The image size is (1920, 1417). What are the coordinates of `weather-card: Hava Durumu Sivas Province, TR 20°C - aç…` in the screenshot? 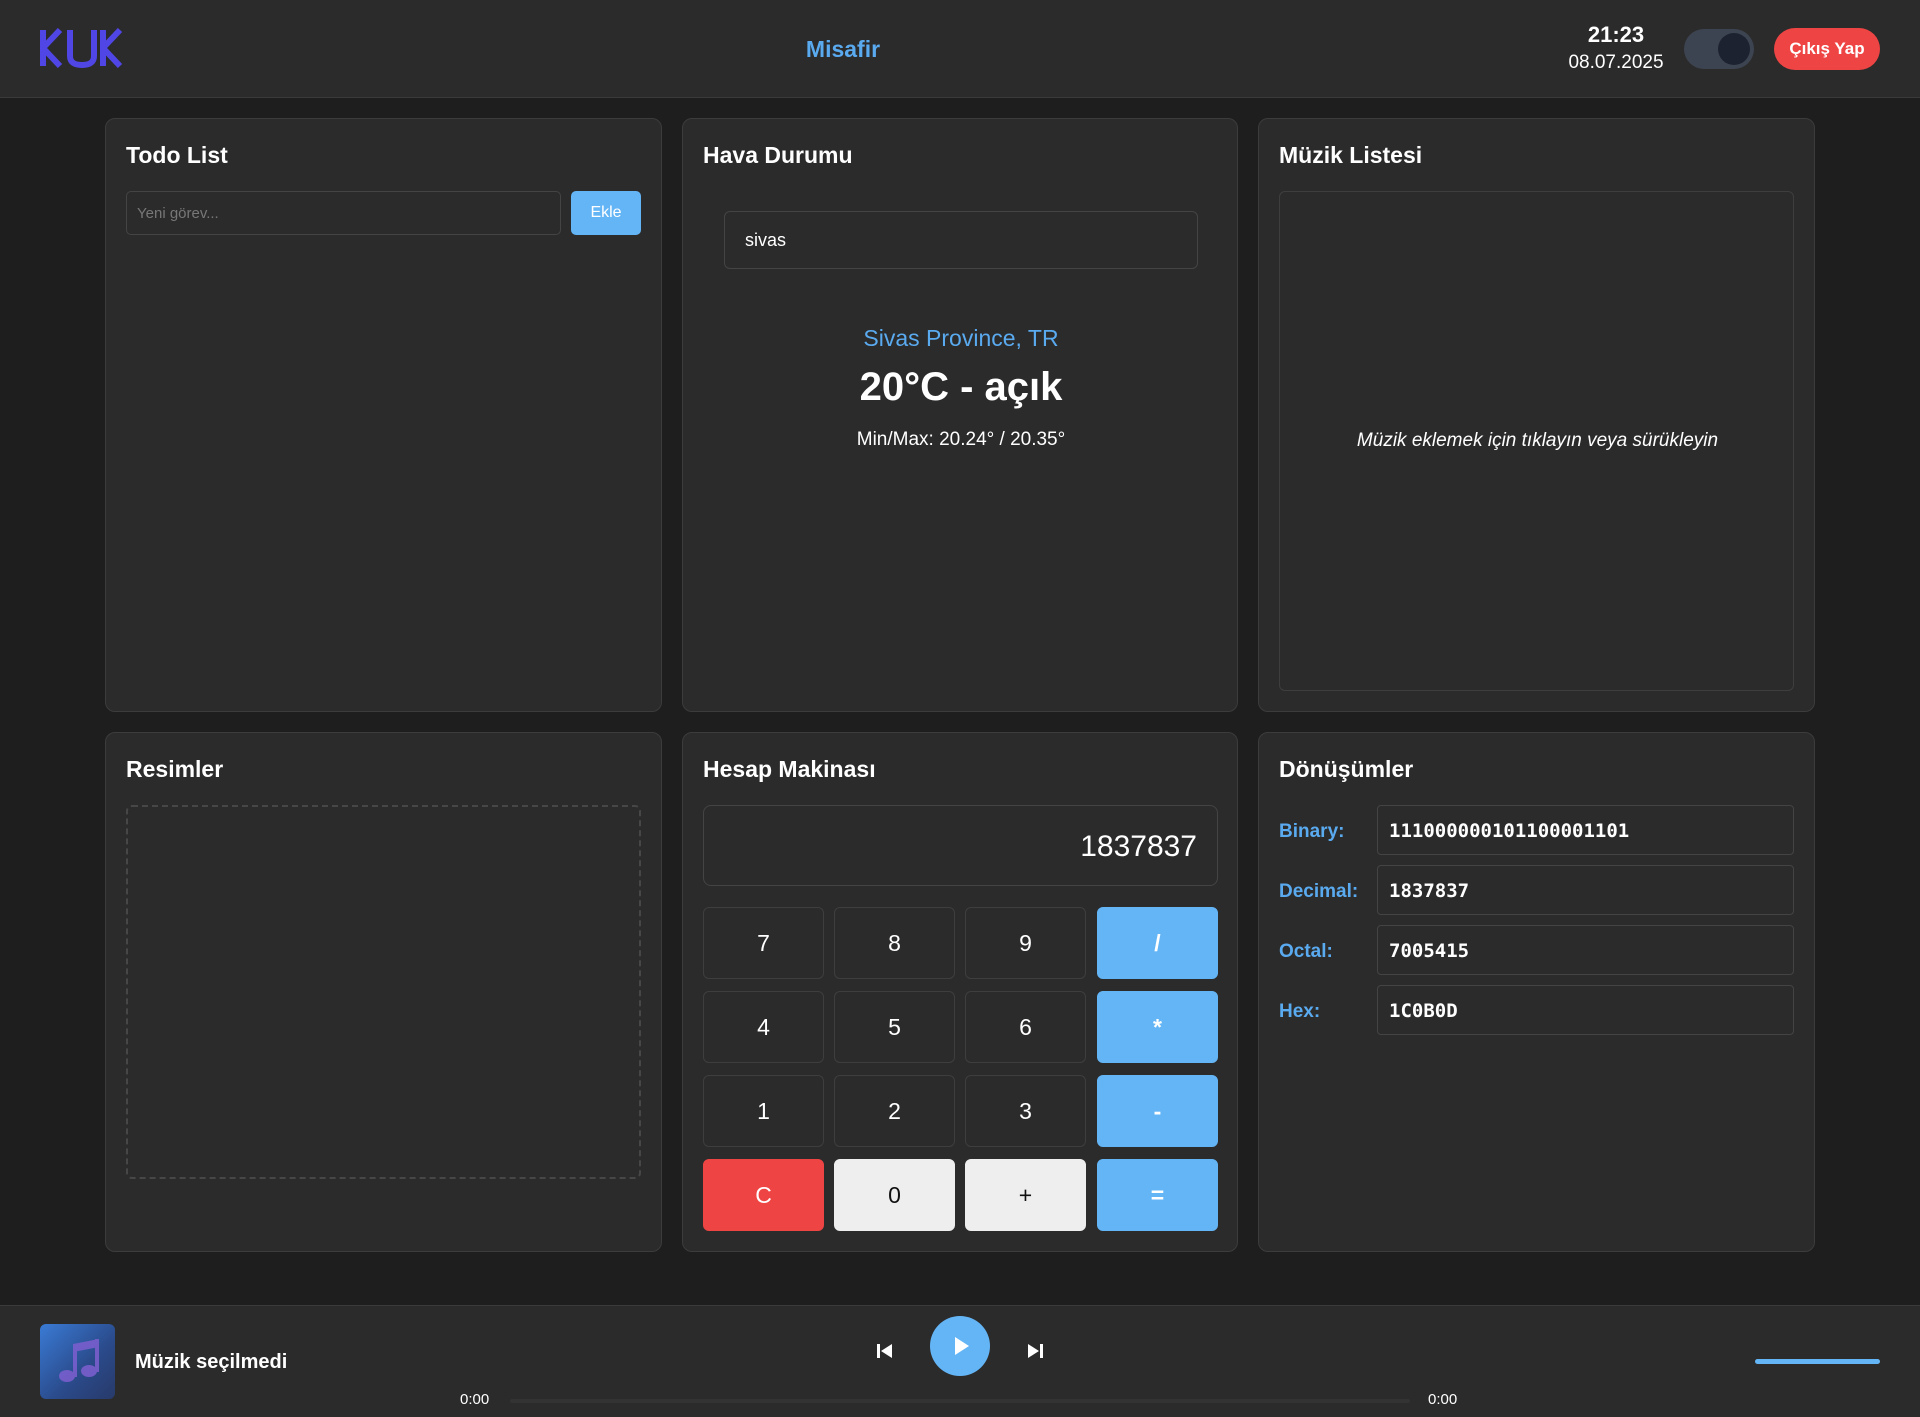 It's located at (960, 415).